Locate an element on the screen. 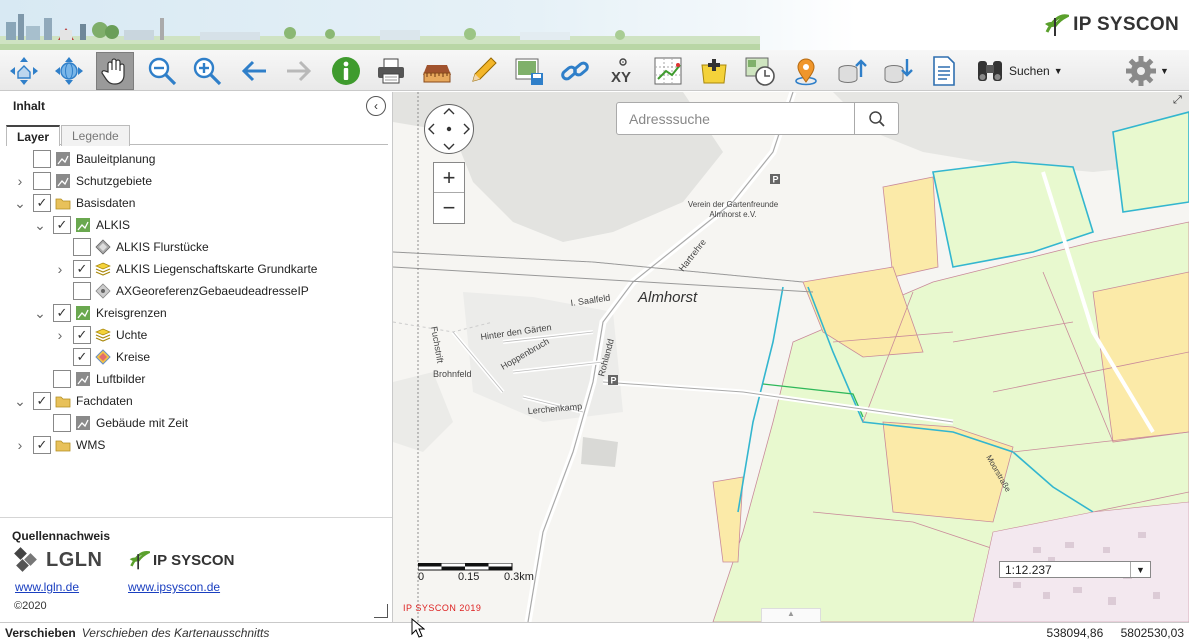 Image resolution: width=1189 pixels, height=642 pixels. bottom-panel-toggle: ▲ is located at coordinates (791, 615).